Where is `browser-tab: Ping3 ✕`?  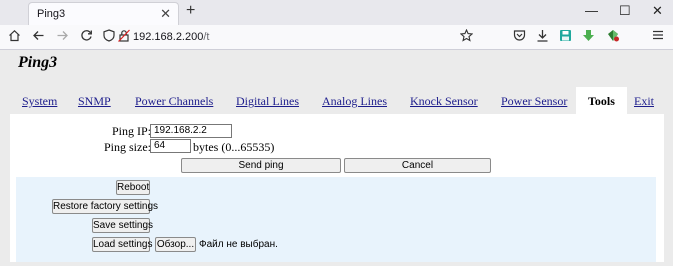
browser-tab: Ping3 ✕ is located at coordinates (103, 13).